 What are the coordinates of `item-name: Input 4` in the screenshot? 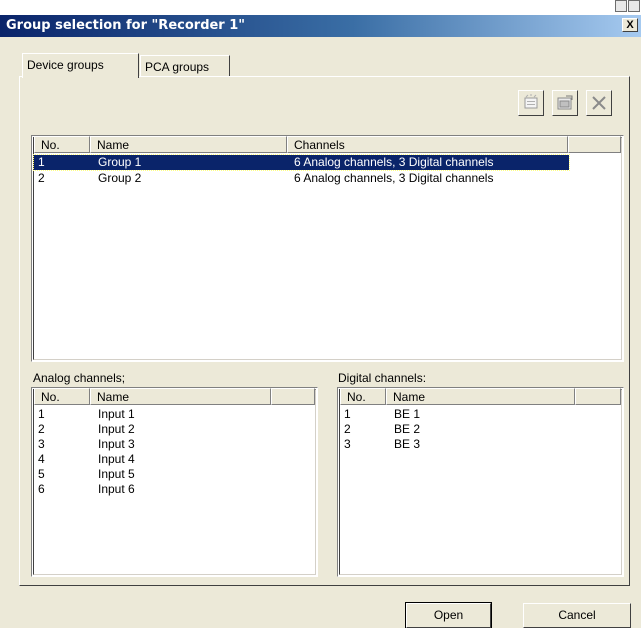 It's located at (116, 459).